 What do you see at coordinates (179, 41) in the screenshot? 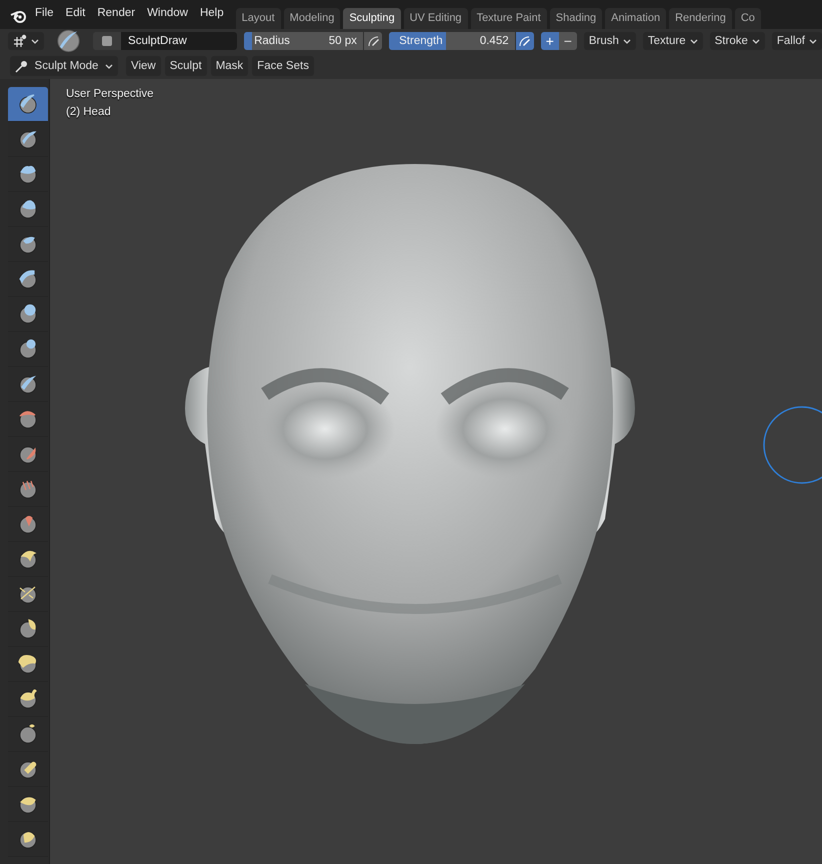
I see `brush-name-field: SculptDraw` at bounding box center [179, 41].